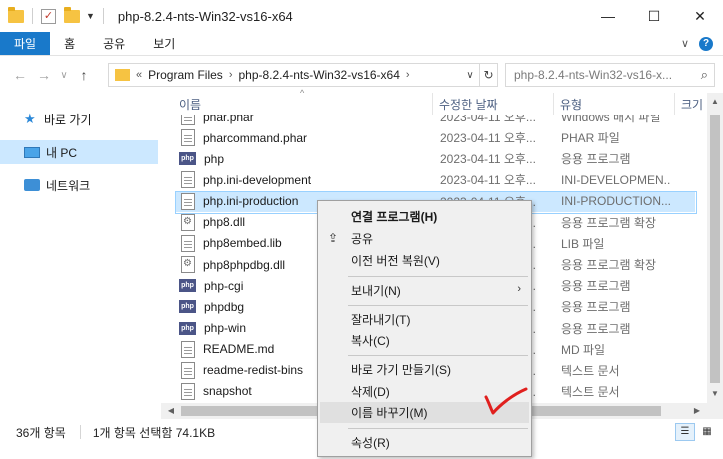 This screenshot has width=723, height=459. I want to click on tab-home: 홈, so click(69, 43).